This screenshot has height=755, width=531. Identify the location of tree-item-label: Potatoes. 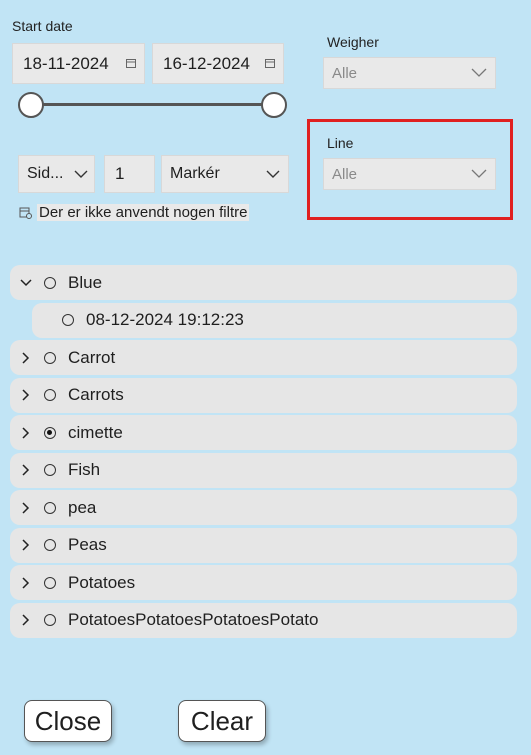
(102, 582).